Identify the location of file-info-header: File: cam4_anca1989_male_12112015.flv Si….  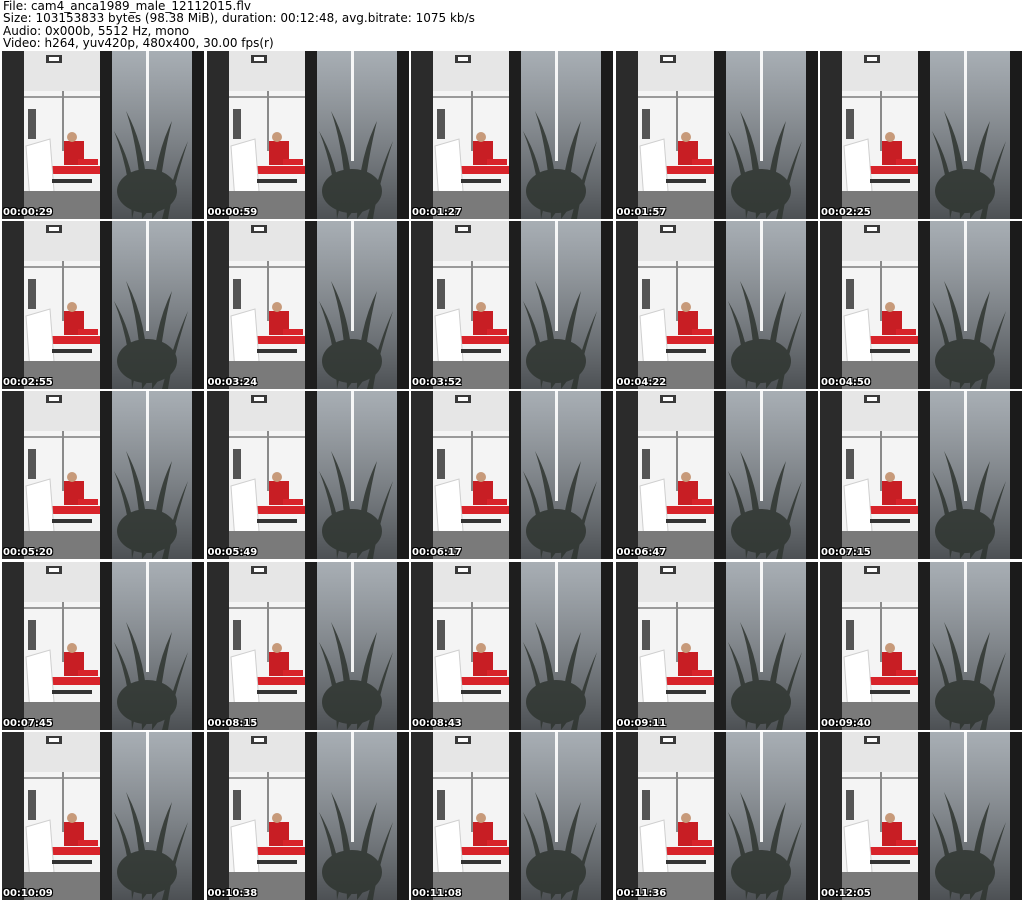
(512, 24).